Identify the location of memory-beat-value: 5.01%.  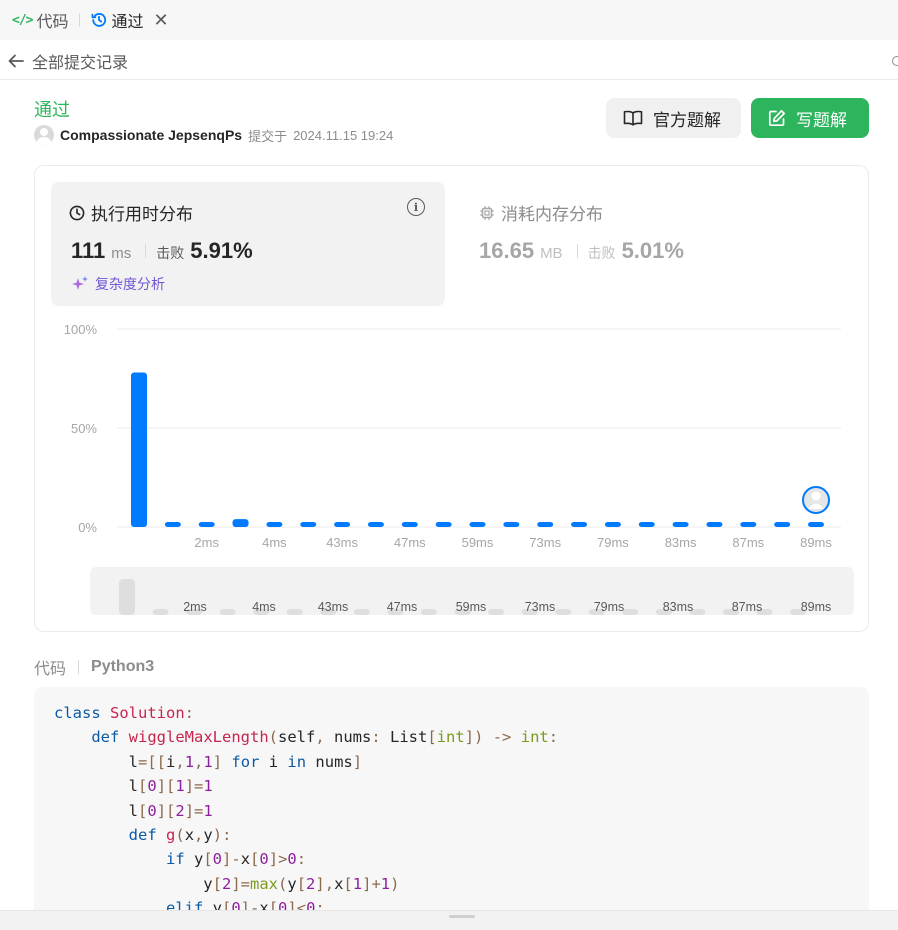
(652, 250).